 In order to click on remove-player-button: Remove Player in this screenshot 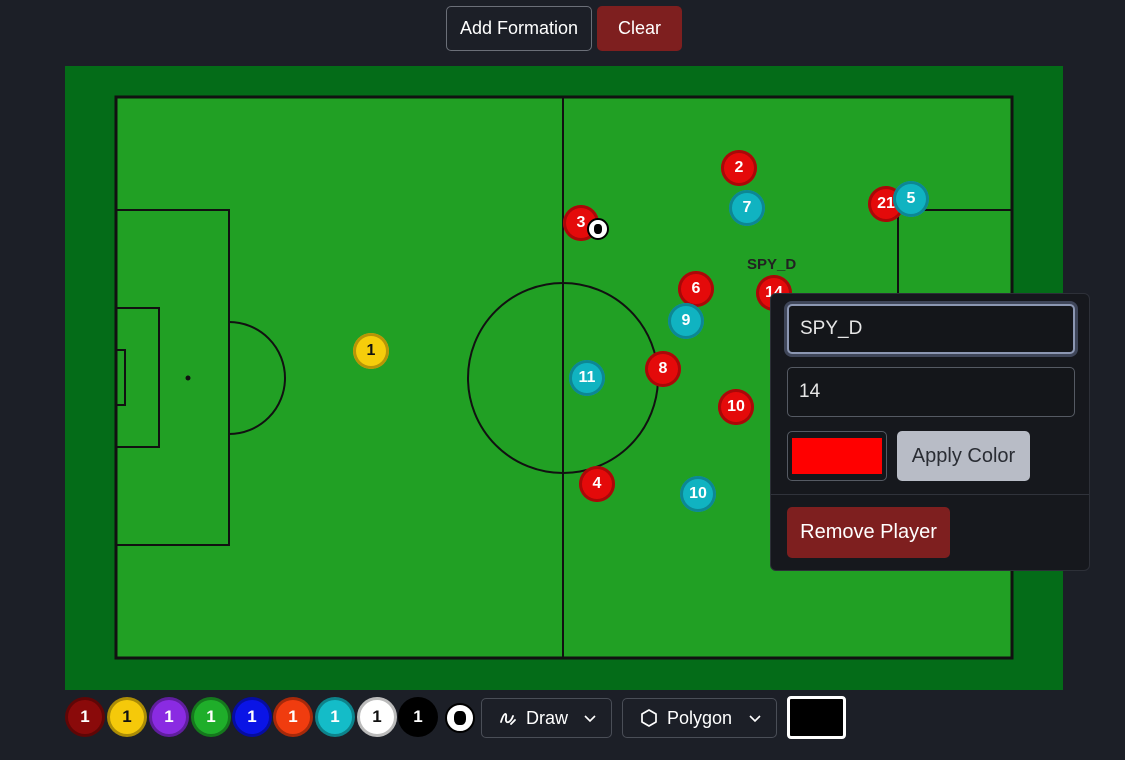, I will do `click(868, 532)`.